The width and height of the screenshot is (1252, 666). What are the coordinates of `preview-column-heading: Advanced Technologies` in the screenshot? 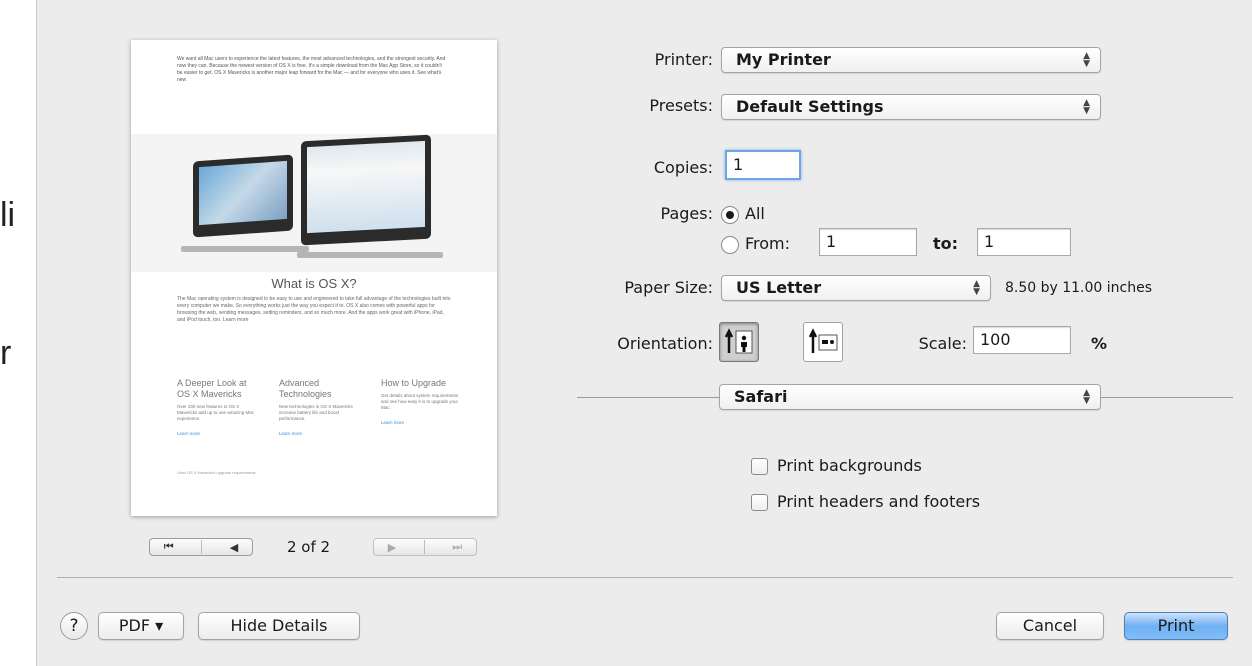 It's located at (305, 388).